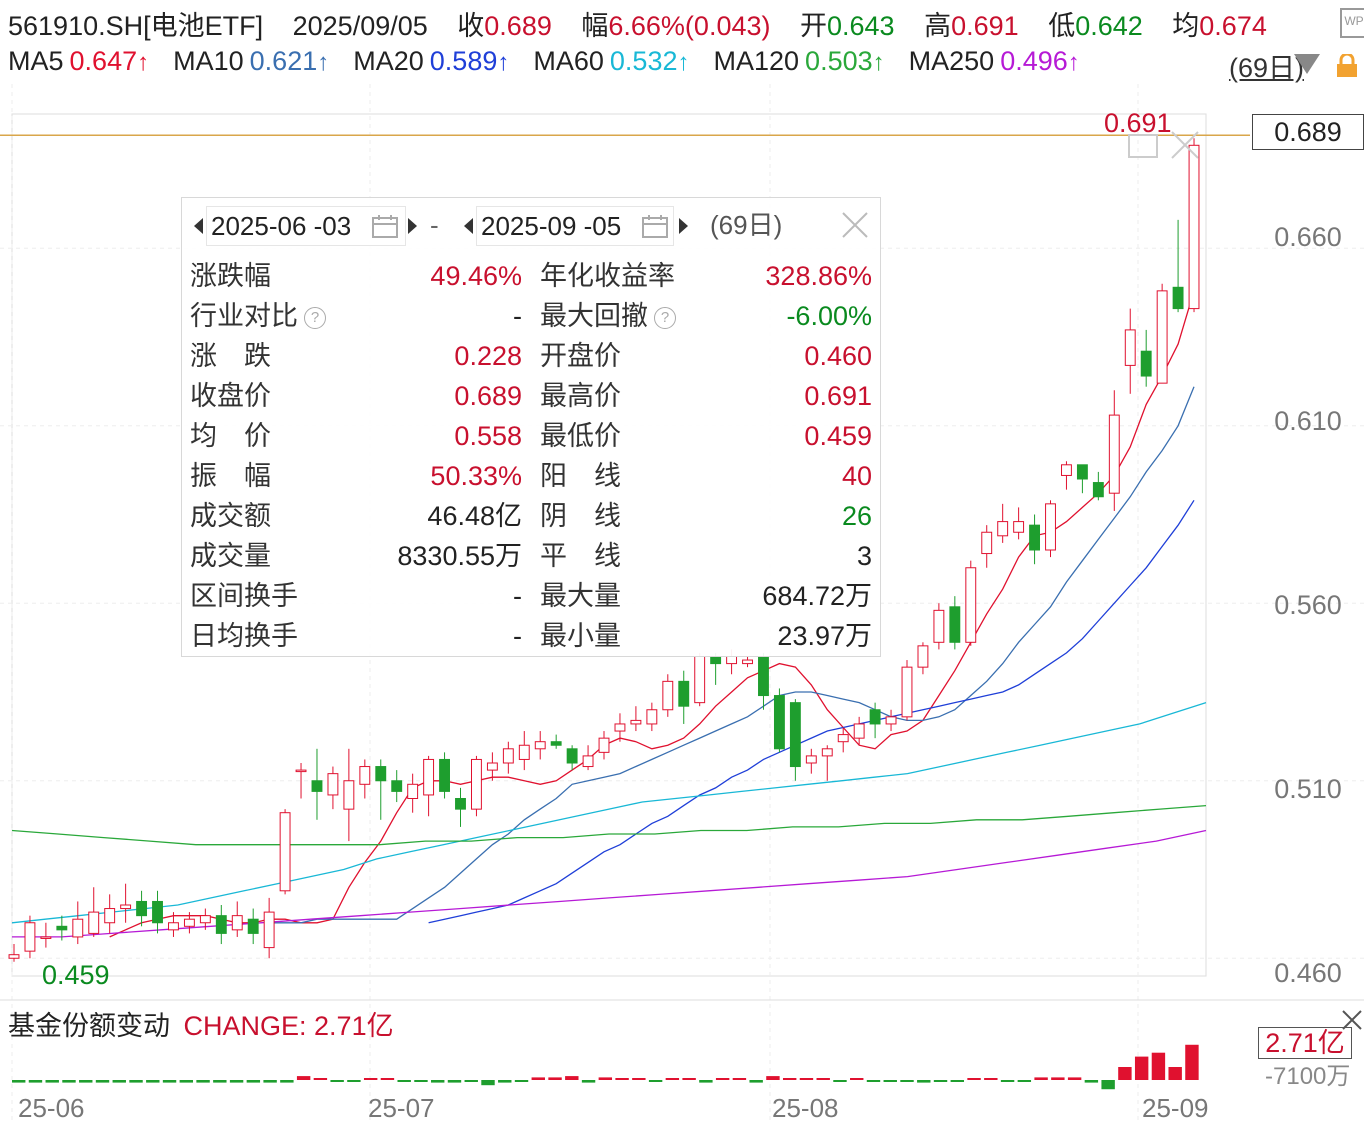  Describe the element at coordinates (1266, 65) in the screenshot. I see `period-select: (69日)` at that location.